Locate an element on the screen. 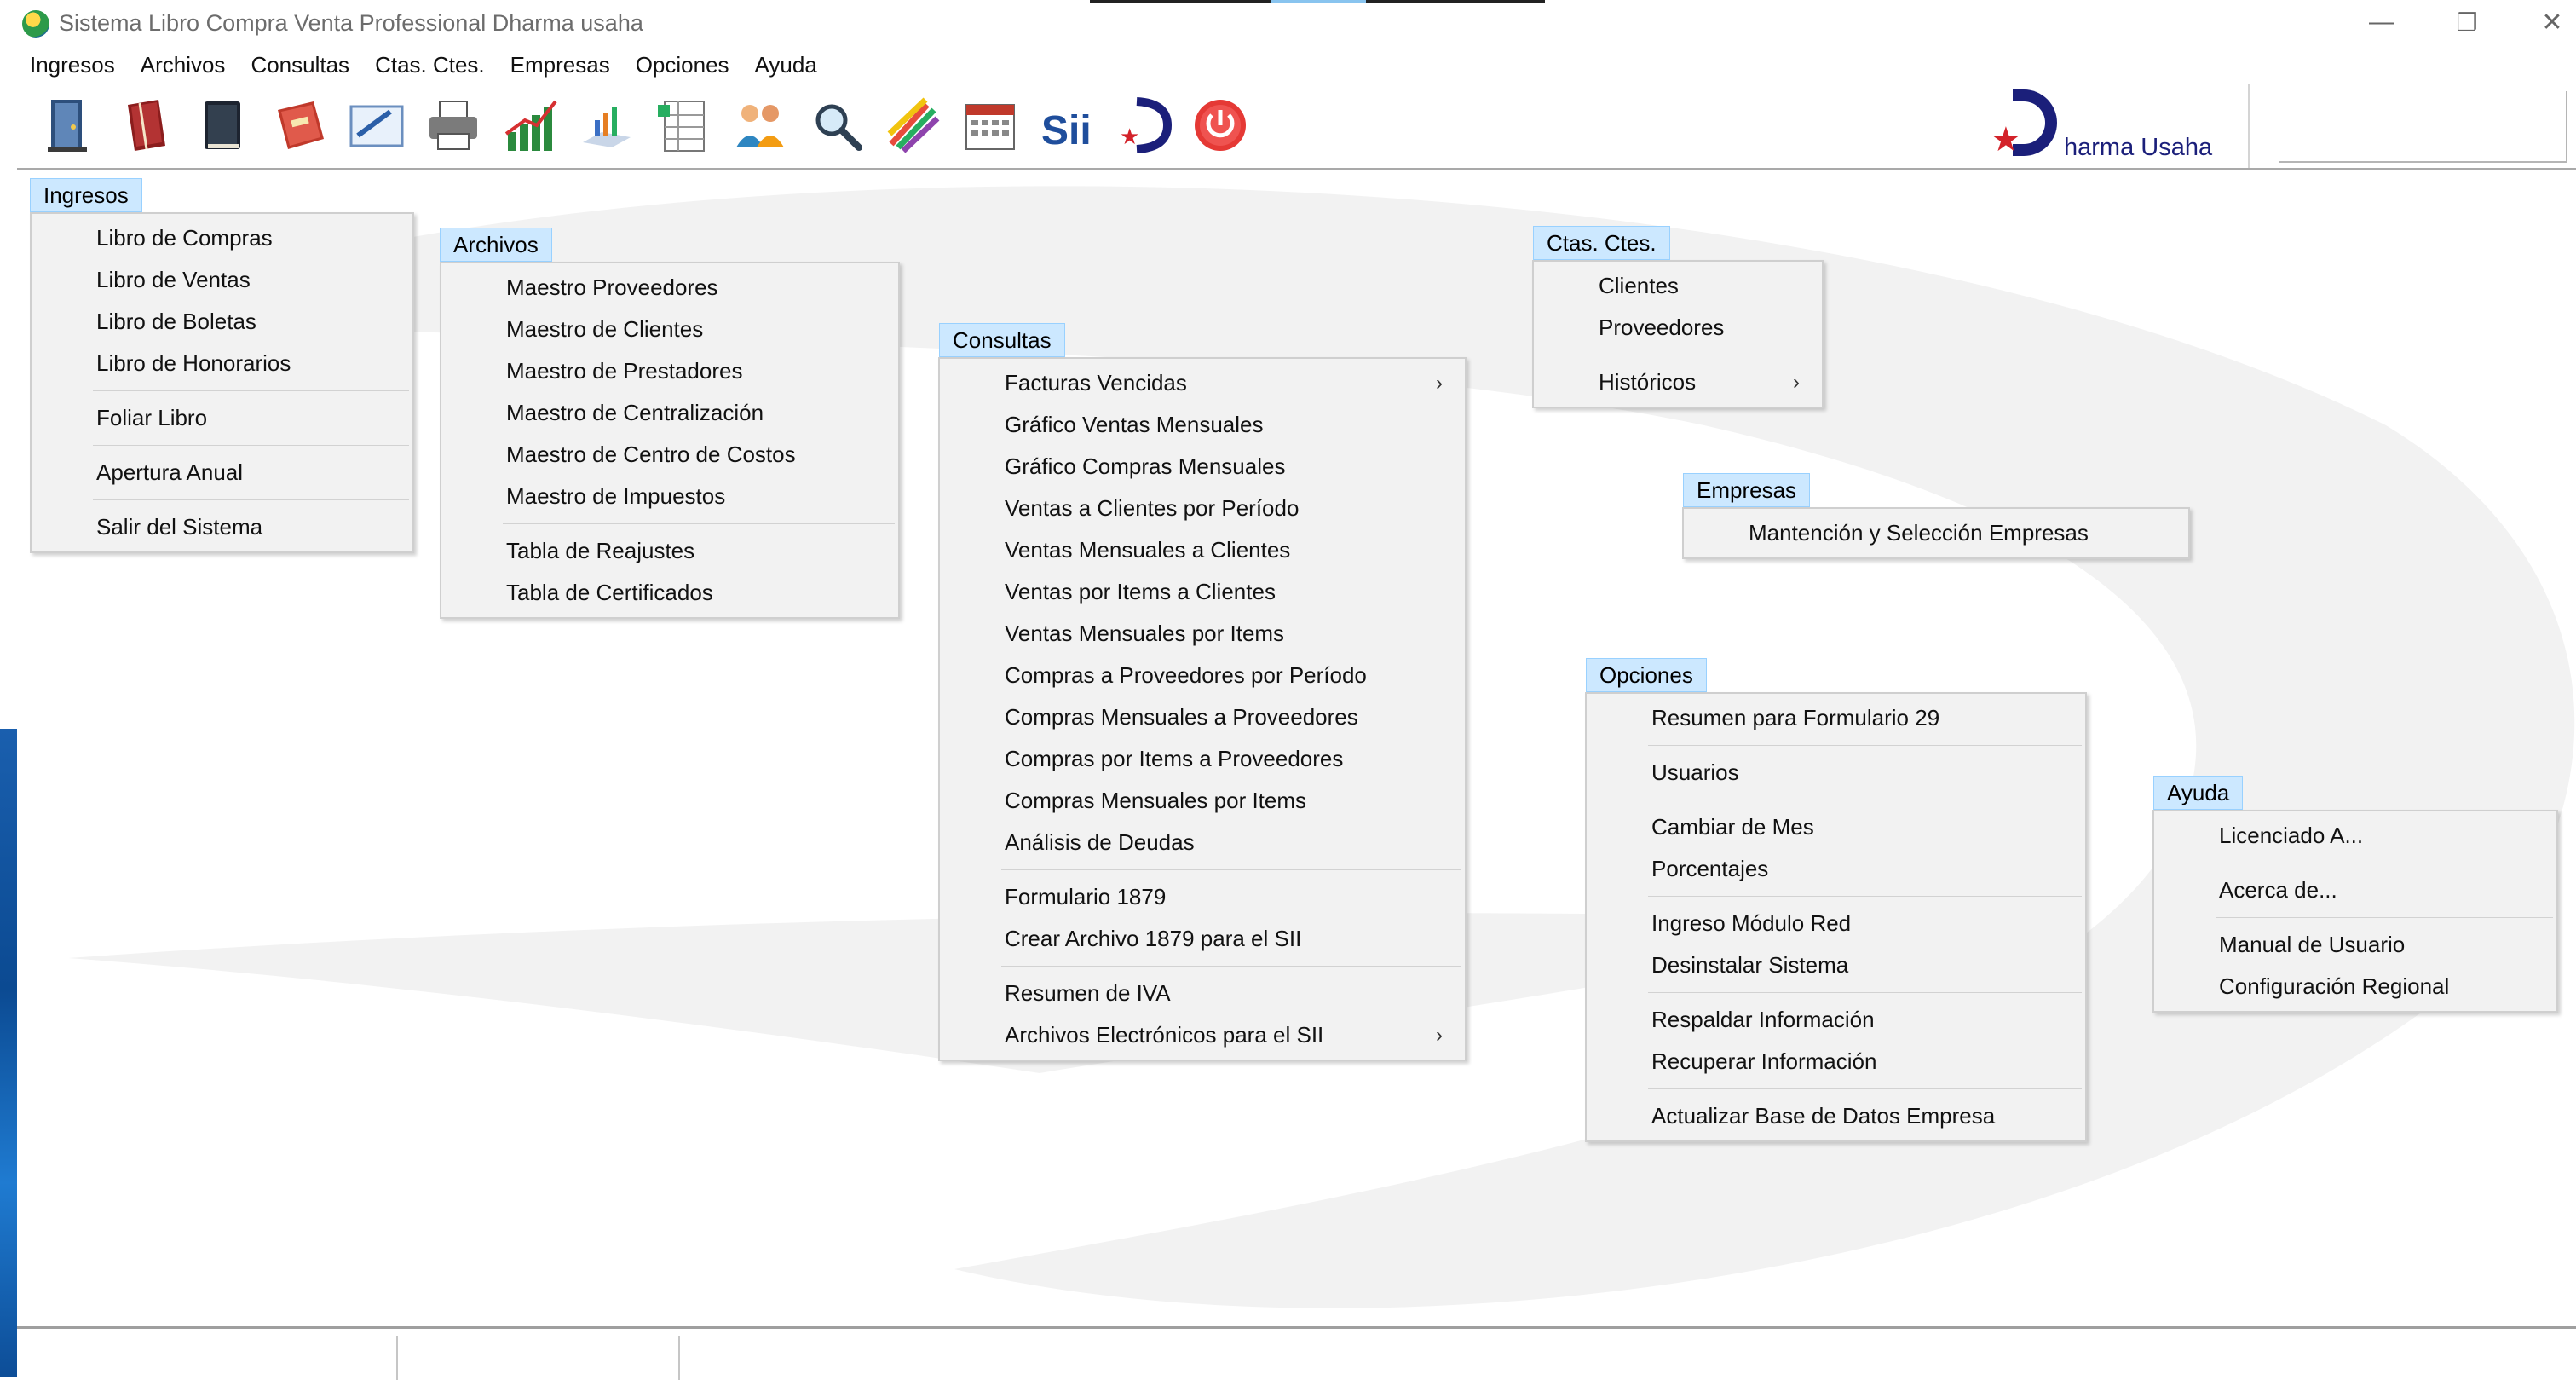 The width and height of the screenshot is (2576, 1380). dharma-d-icon: ★ is located at coordinates (1143, 125).